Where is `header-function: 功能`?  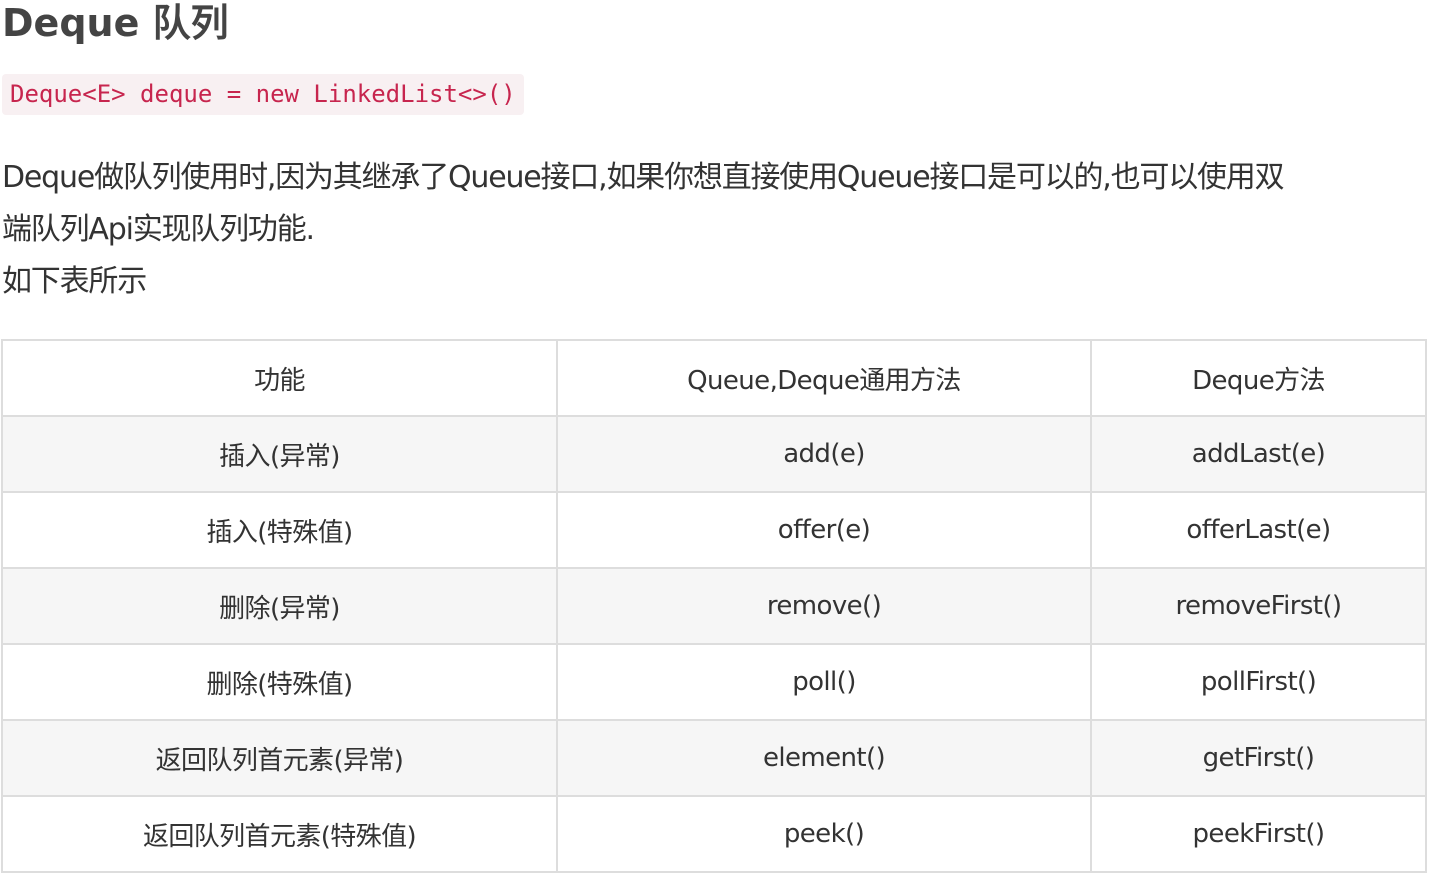
header-function: 功能 is located at coordinates (279, 378).